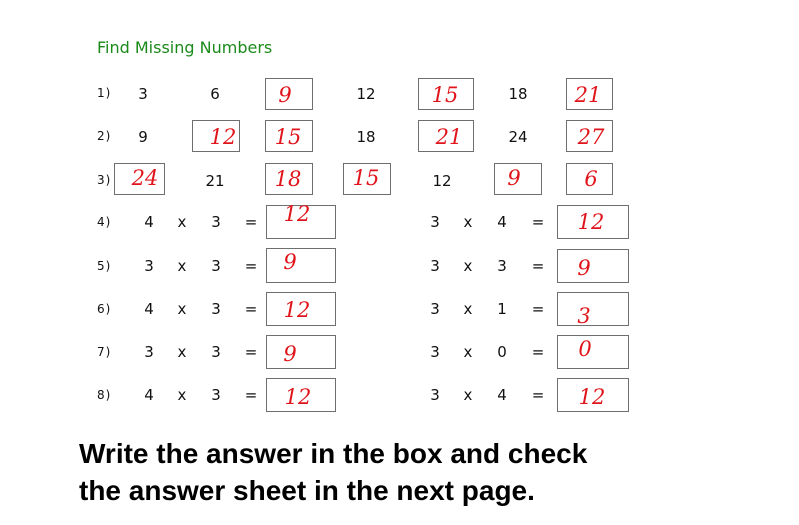 This screenshot has width=799, height=525. What do you see at coordinates (104, 395) in the screenshot?
I see `row-label: 8)` at bounding box center [104, 395].